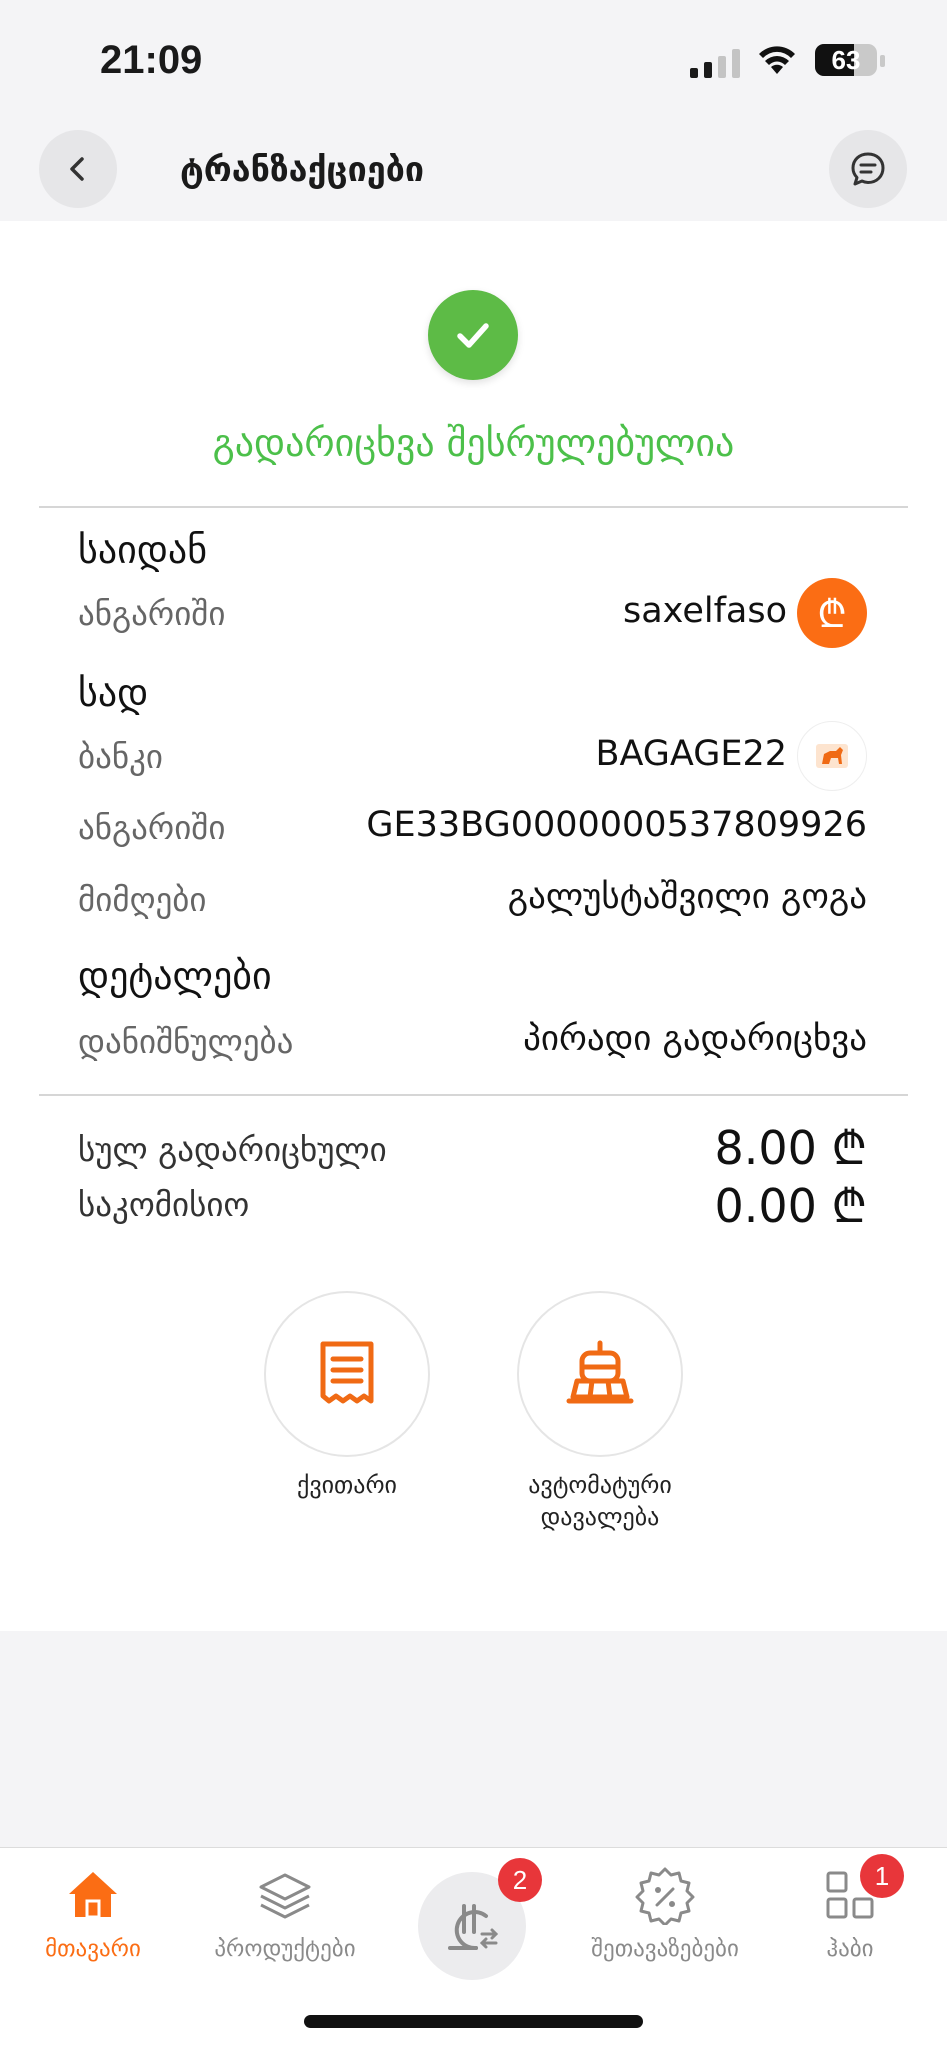 The width and height of the screenshot is (947, 2048). I want to click on home-indicator, so click(473, 2021).